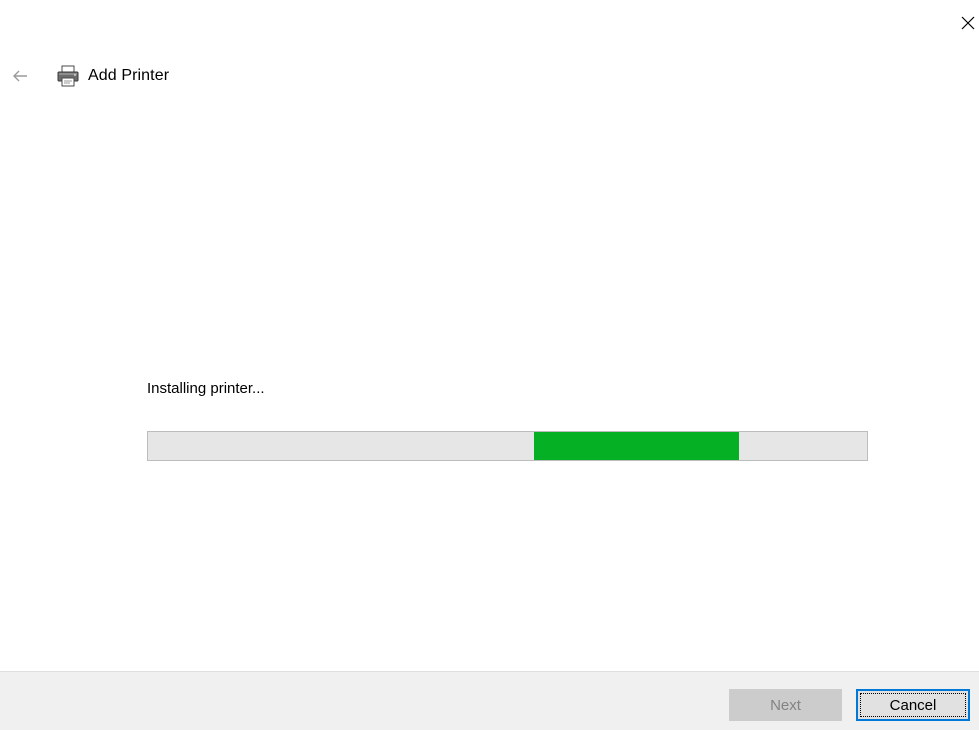  Describe the element at coordinates (507, 446) in the screenshot. I see `install-progress-bar` at that location.